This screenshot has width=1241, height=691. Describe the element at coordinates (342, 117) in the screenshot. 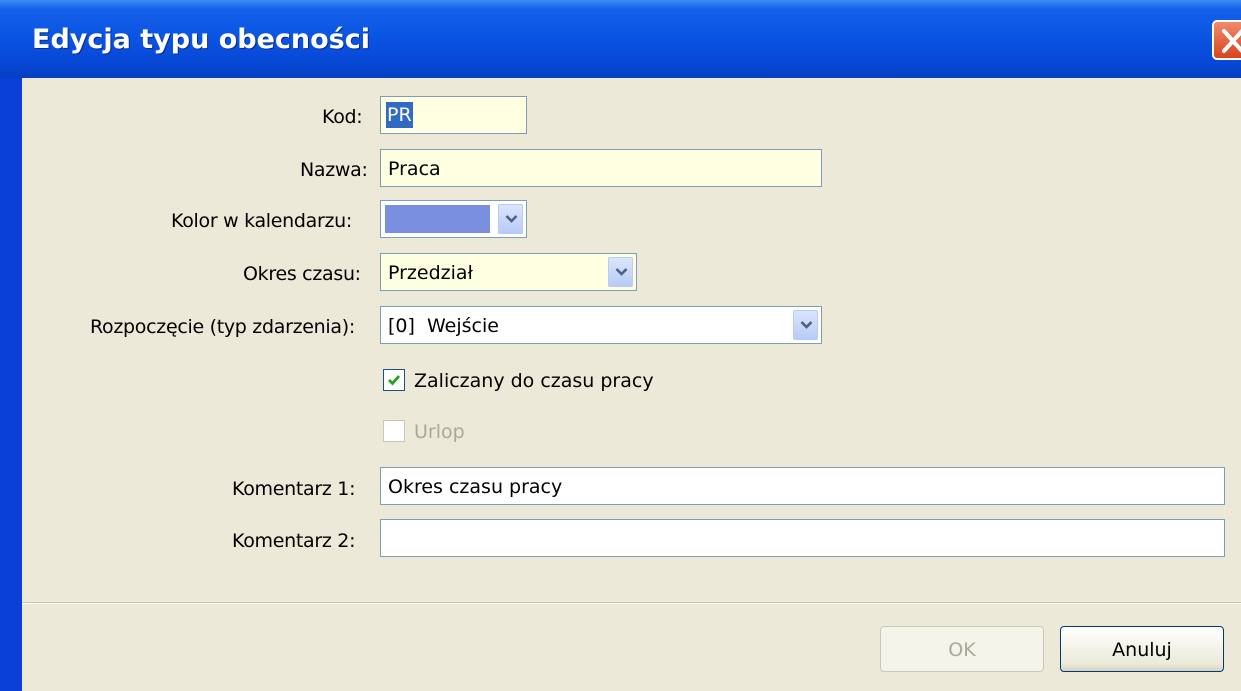

I see `kod-label: Kod:` at that location.